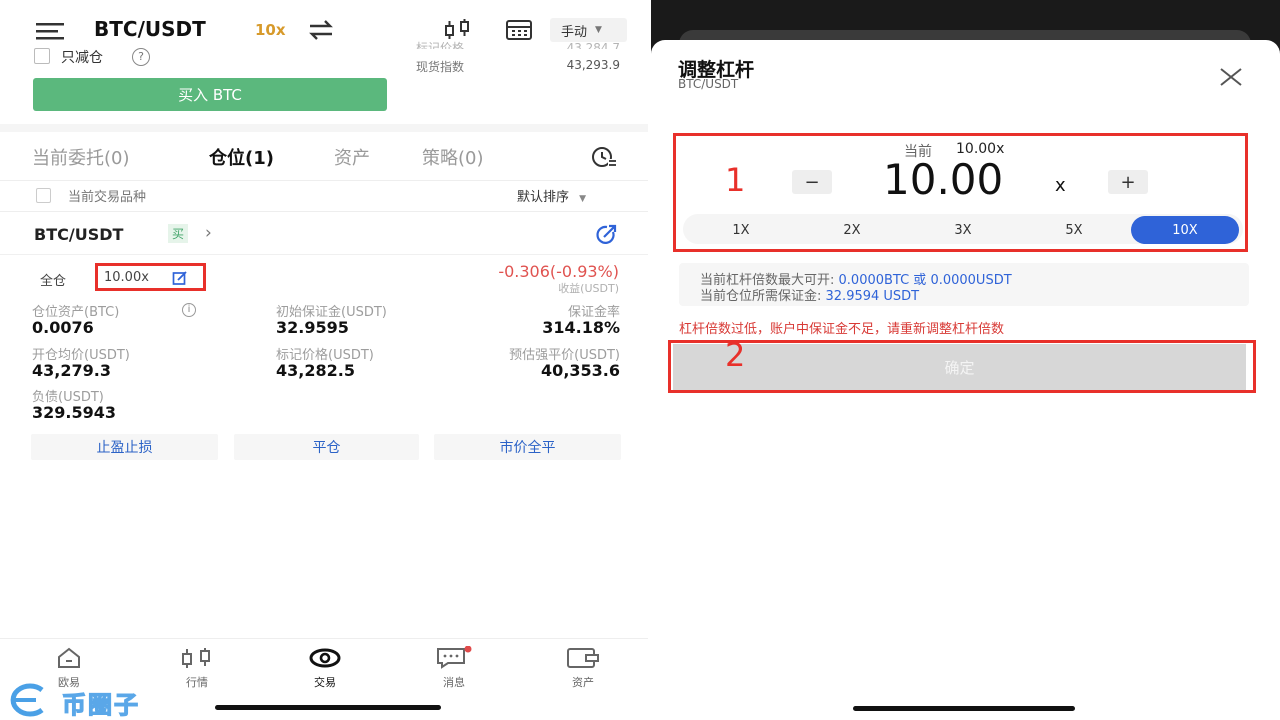 The height and width of the screenshot is (720, 1280). What do you see at coordinates (581, 327) in the screenshot?
I see `margin-ratio-value: 314.18%` at bounding box center [581, 327].